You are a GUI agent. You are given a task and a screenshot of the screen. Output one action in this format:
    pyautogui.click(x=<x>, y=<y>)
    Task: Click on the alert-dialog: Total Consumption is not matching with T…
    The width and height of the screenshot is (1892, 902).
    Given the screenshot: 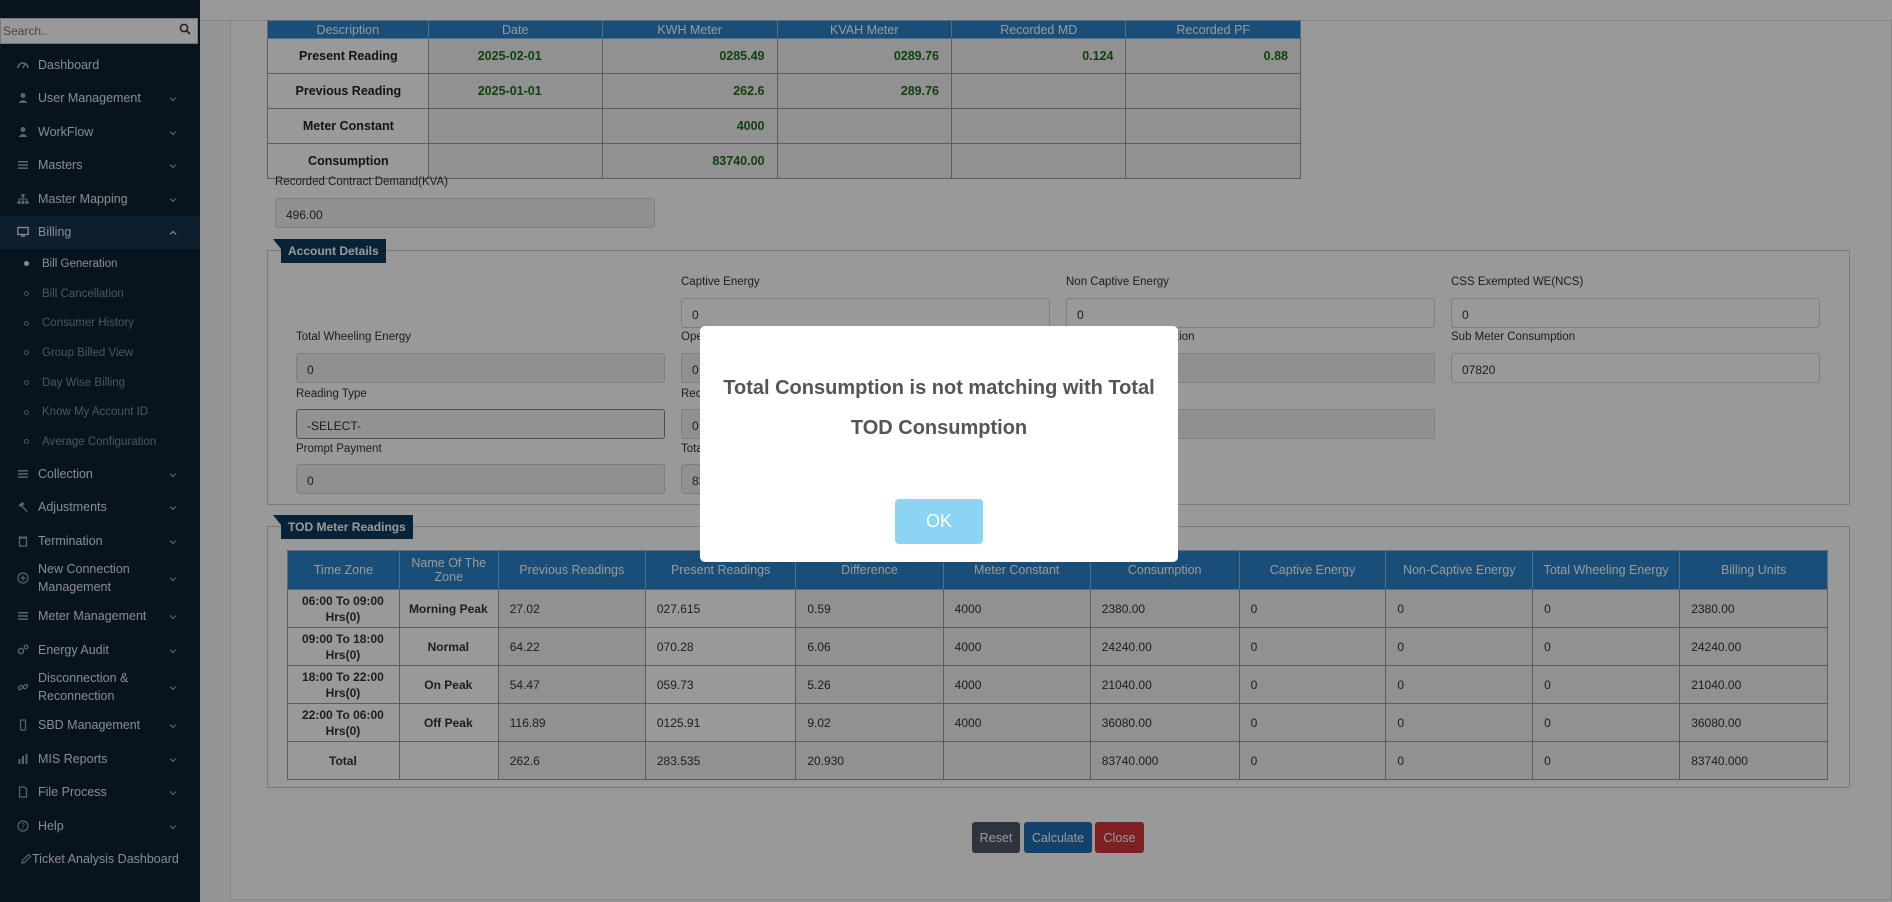 What is the action you would take?
    pyautogui.click(x=939, y=444)
    